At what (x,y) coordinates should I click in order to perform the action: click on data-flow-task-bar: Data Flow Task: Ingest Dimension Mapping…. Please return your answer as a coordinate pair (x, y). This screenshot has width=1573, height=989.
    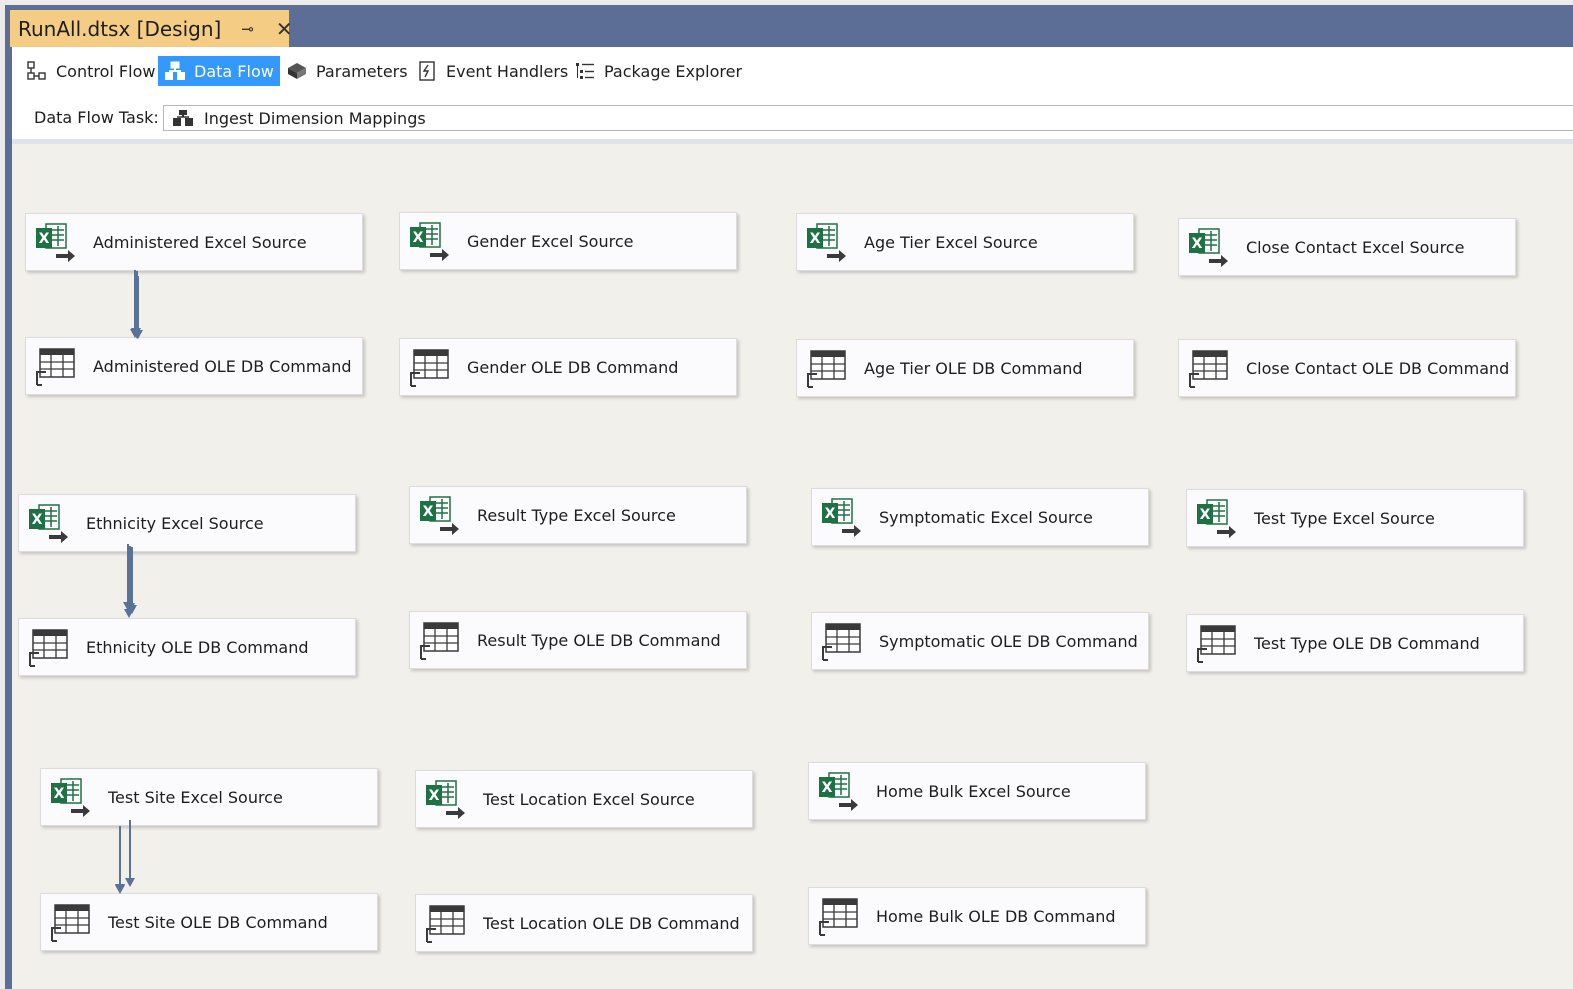
    Looking at the image, I should click on (792, 118).